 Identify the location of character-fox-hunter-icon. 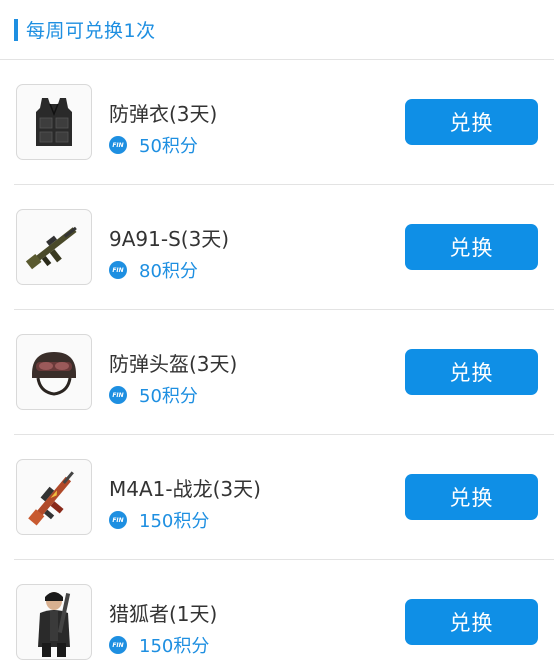
(54, 622).